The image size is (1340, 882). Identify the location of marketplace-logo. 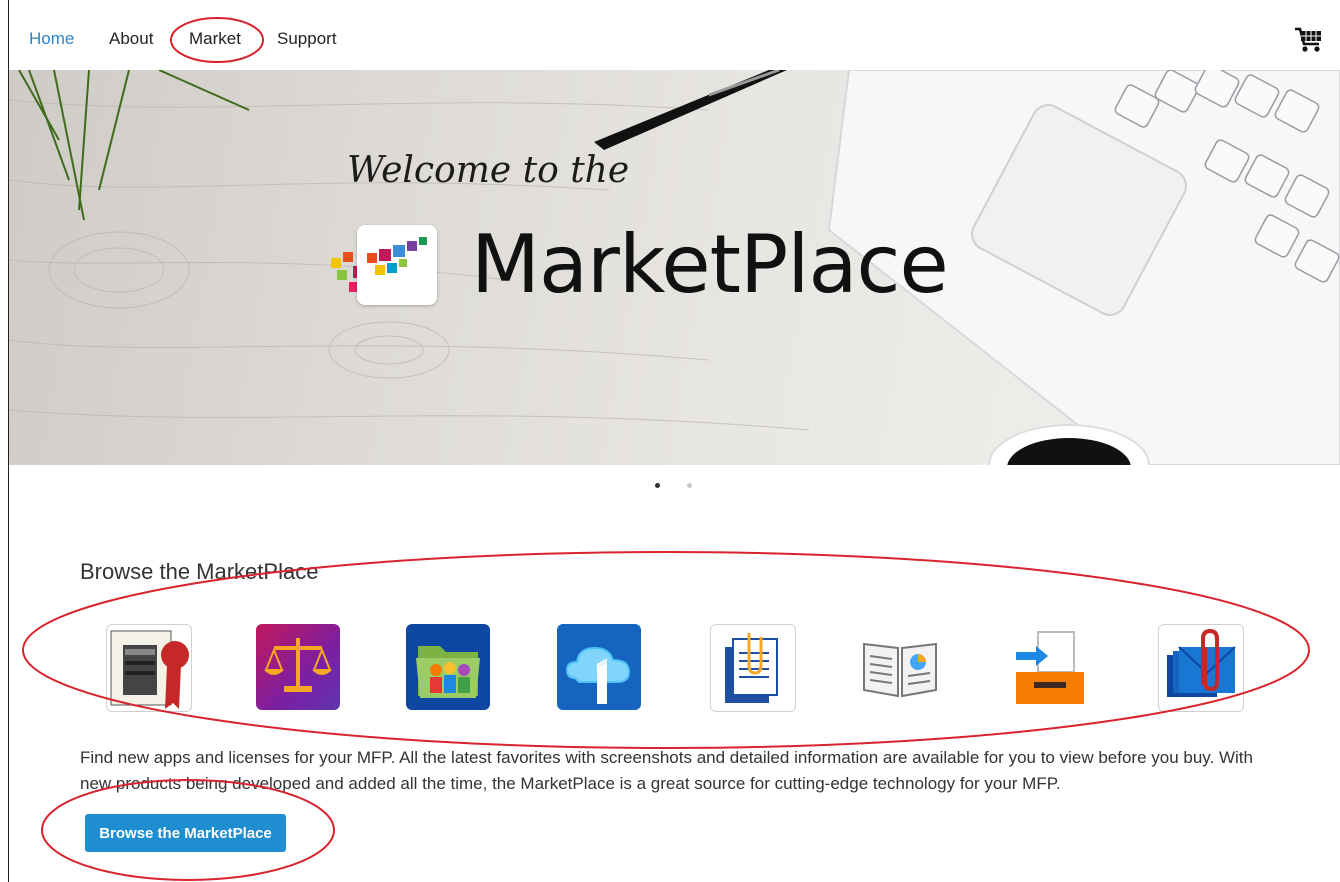
(397, 265).